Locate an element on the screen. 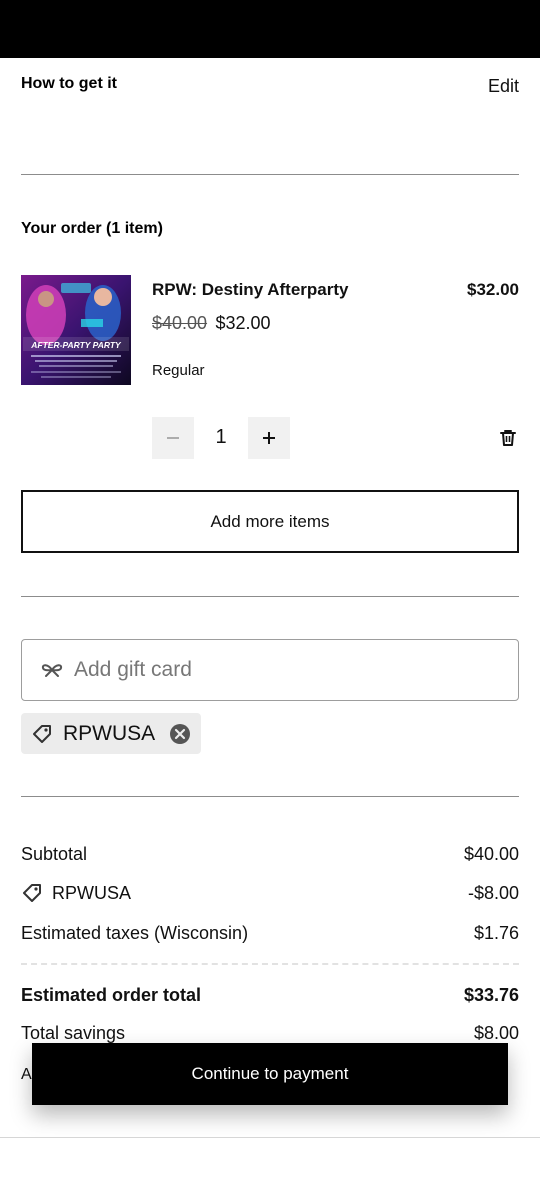 This screenshot has height=1200, width=540. thumbnail-caption: AFTER-PARTY PARTY is located at coordinates (76, 345).